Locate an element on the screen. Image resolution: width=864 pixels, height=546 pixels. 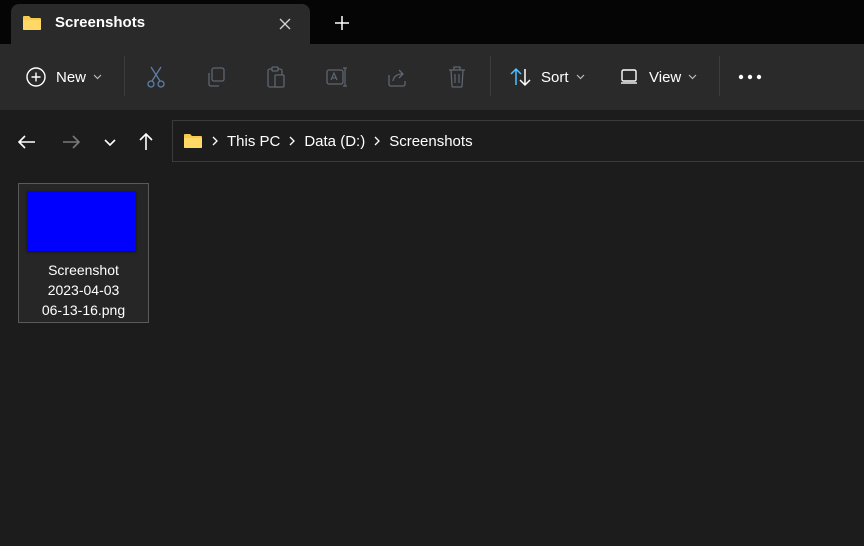
address-bar: This PC Data (D:) Screenshots is located at coordinates (518, 141).